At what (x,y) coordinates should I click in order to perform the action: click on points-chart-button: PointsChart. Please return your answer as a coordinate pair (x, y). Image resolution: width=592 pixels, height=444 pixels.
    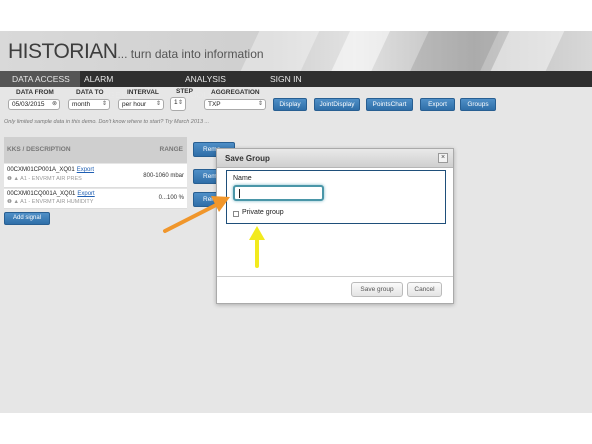
    Looking at the image, I should click on (389, 104).